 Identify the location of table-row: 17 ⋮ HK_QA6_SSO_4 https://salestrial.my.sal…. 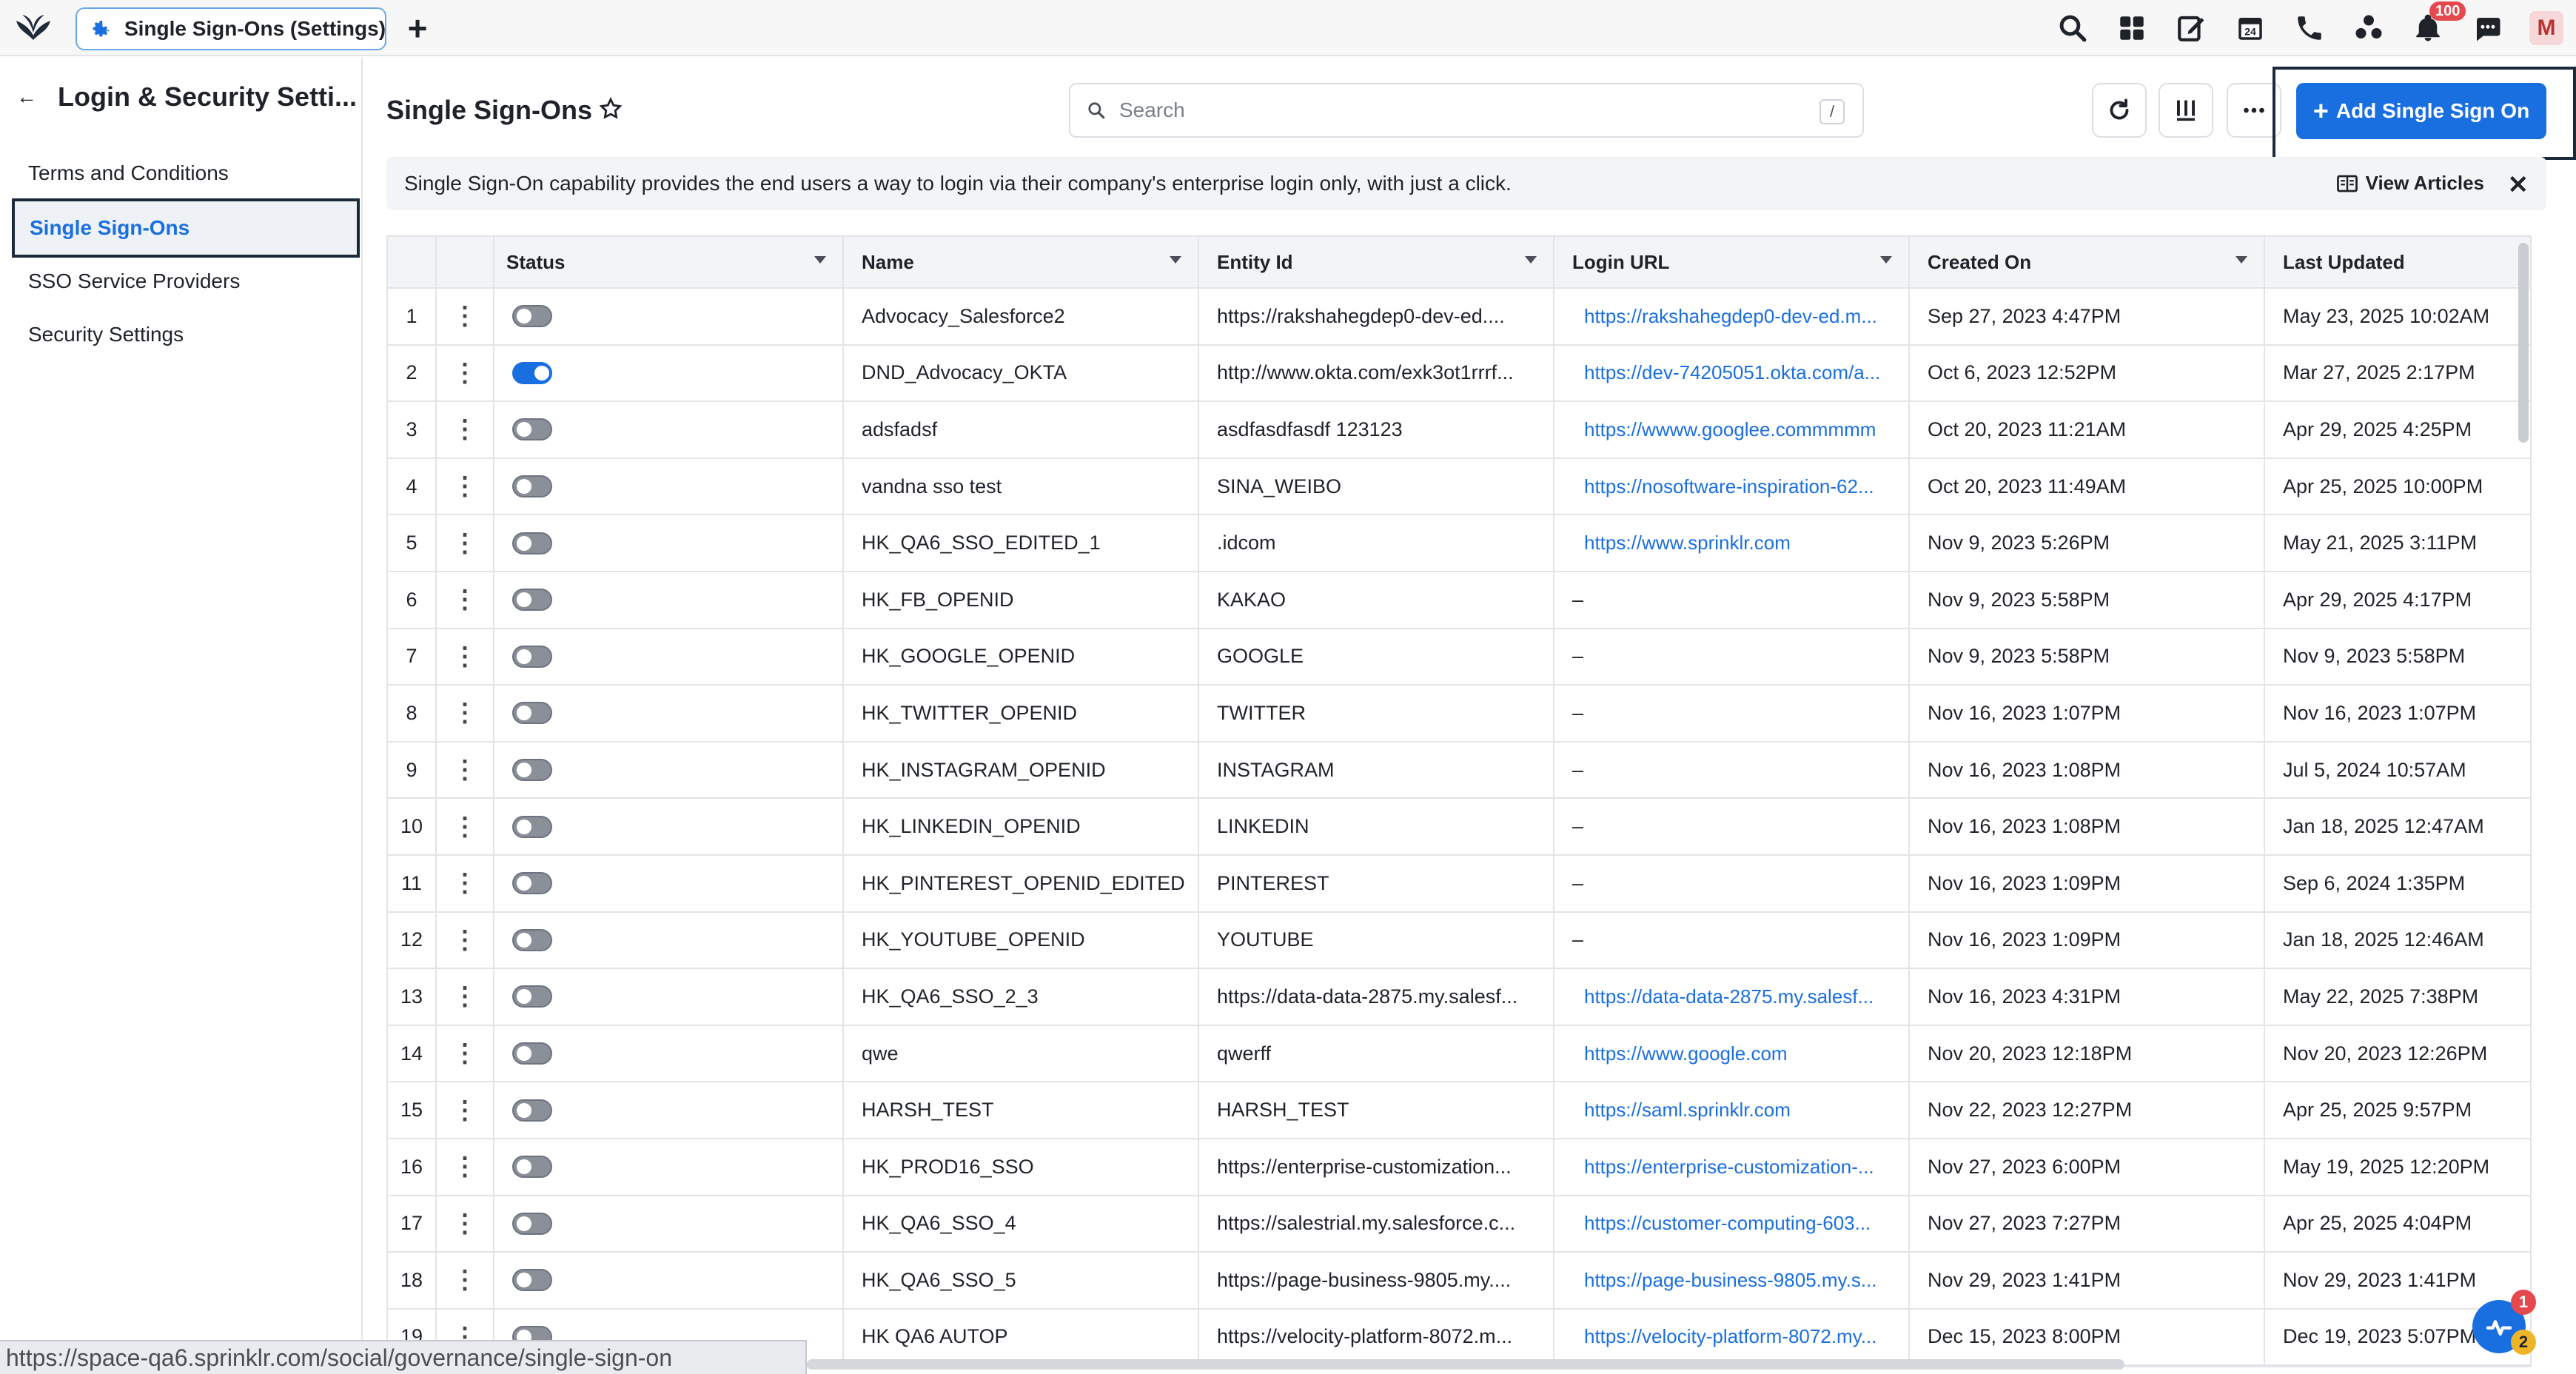
(1459, 1224).